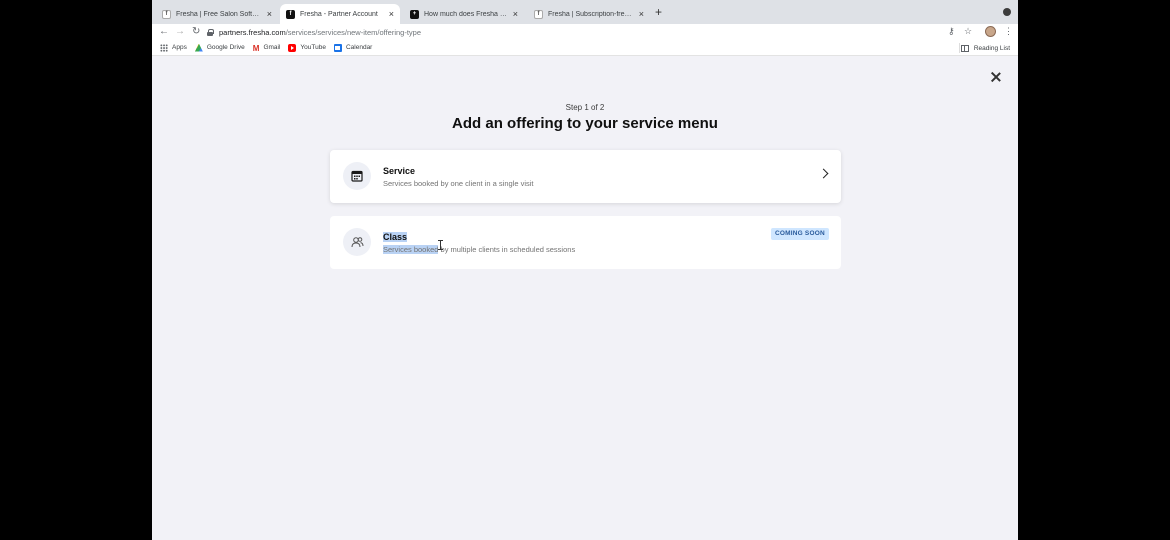 This screenshot has width=1170, height=540. I want to click on tab-fresha-plus-cost: + How much does Fresha Plus co ×, so click(464, 14).